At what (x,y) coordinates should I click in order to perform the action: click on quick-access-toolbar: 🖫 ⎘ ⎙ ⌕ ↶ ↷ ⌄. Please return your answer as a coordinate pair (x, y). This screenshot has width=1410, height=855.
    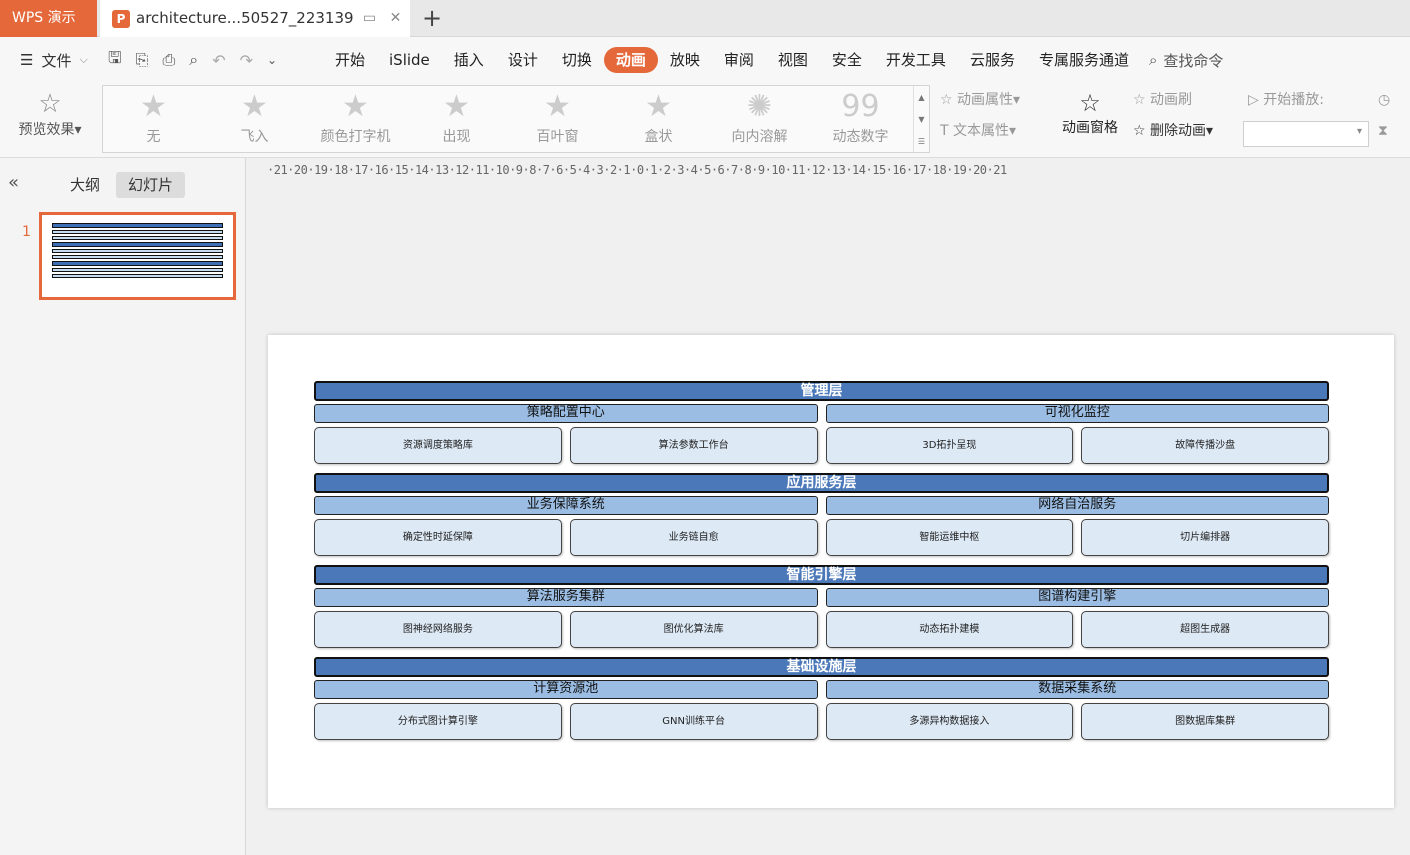
    Looking at the image, I should click on (215, 60).